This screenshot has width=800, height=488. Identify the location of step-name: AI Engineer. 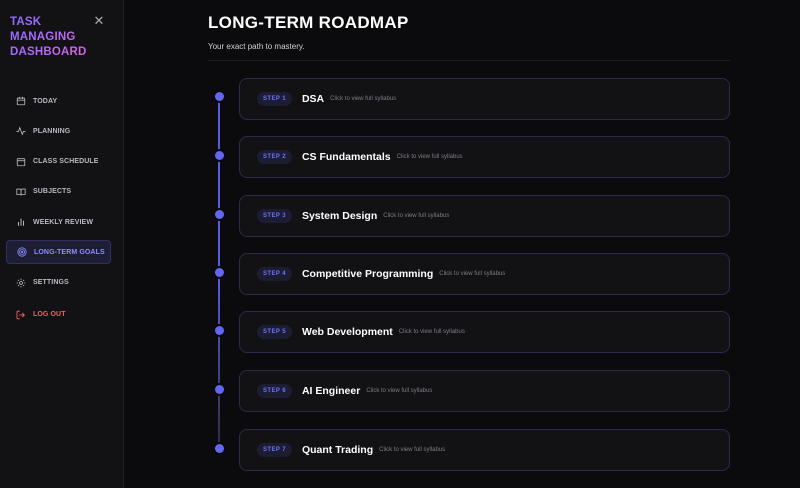
(331, 391).